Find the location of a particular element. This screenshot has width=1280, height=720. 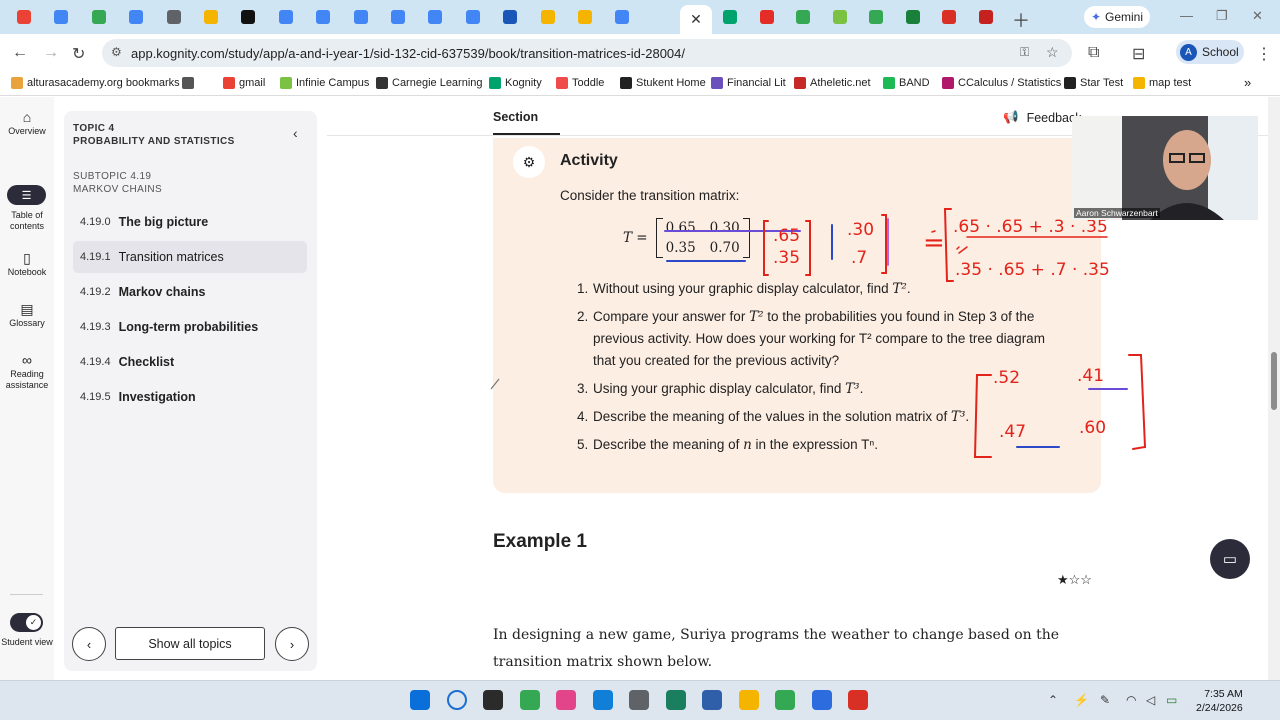

next-topic-button: › is located at coordinates (292, 644).